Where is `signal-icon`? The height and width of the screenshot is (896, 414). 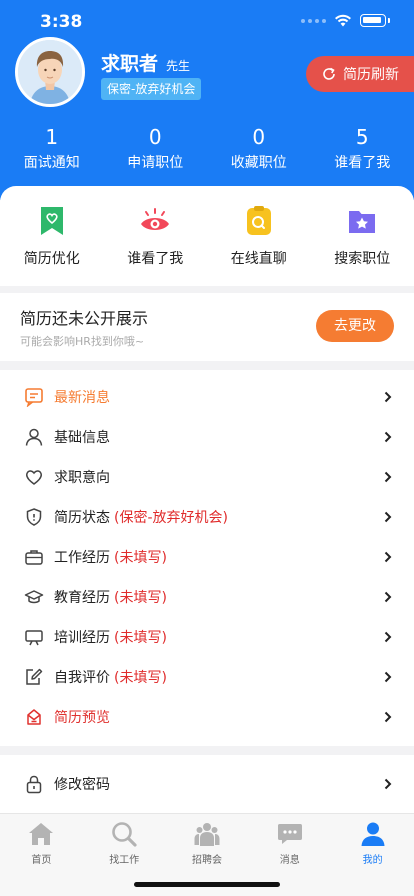 signal-icon is located at coordinates (313, 20).